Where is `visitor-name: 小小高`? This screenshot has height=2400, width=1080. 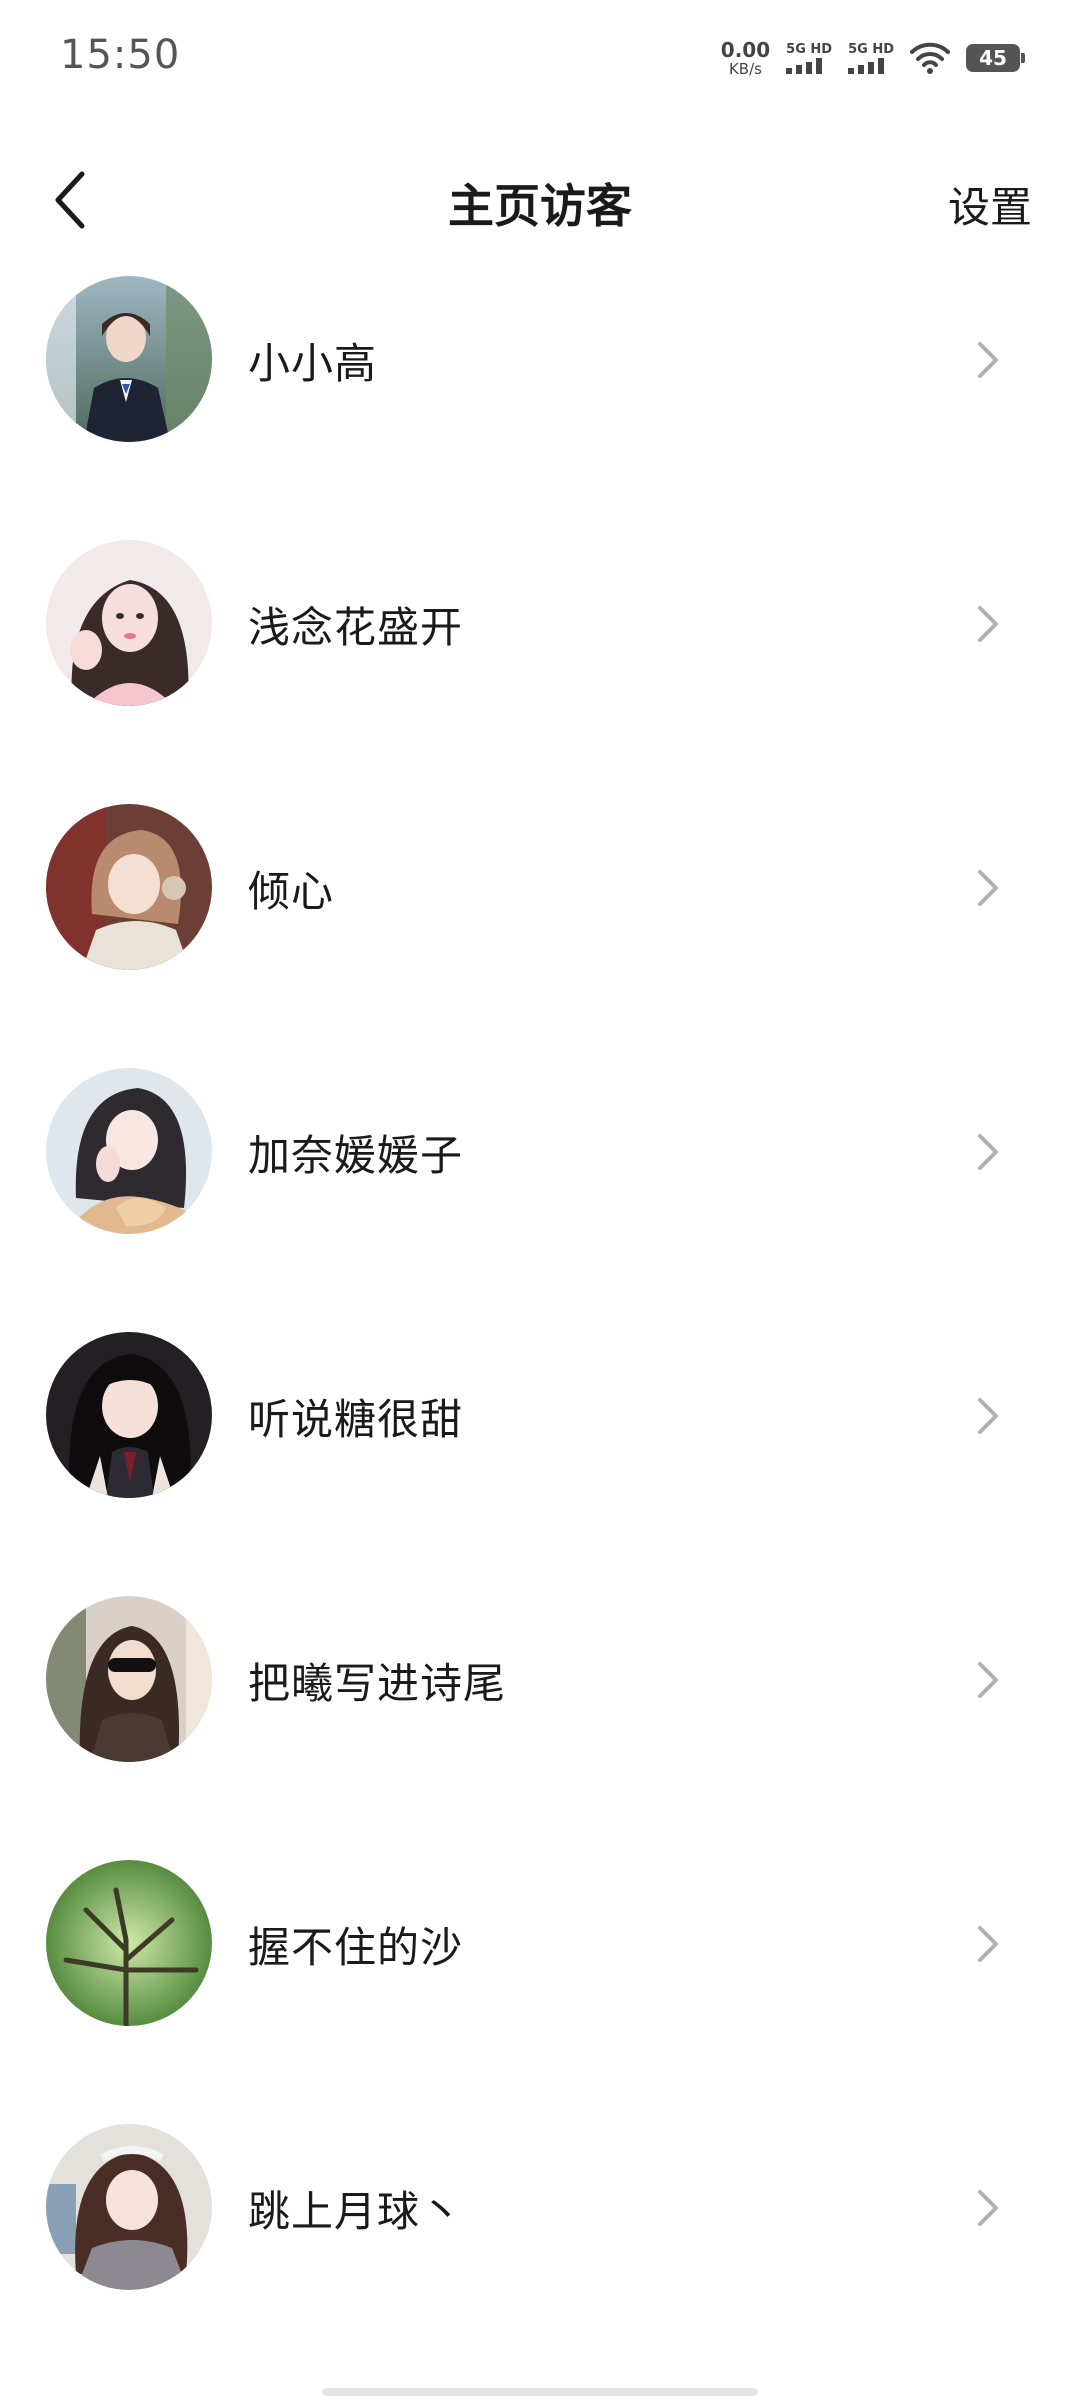
visitor-name: 小小高 is located at coordinates (313, 363).